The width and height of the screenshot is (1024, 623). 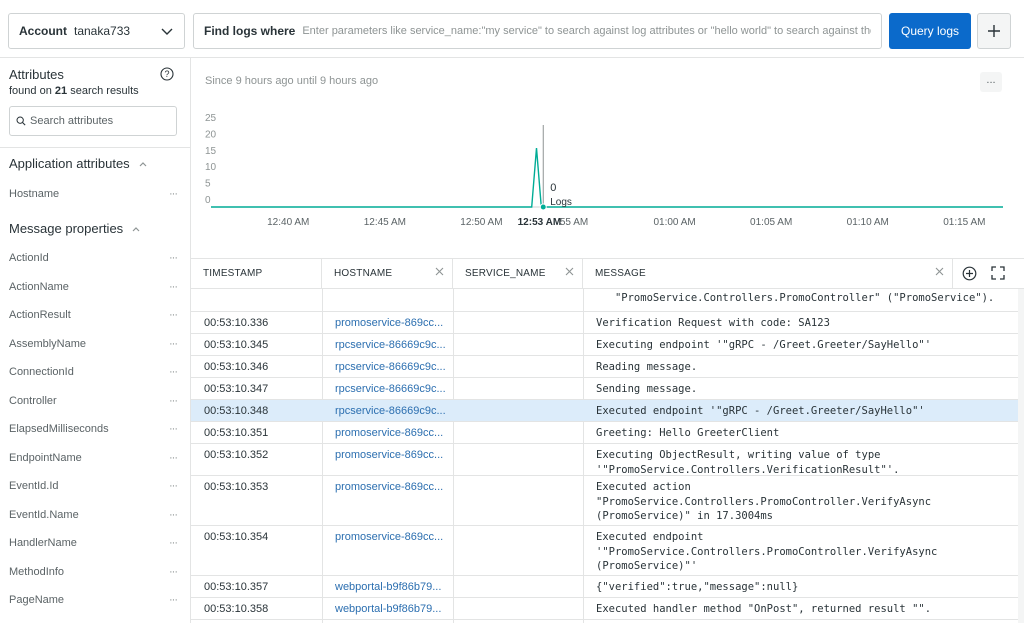 I want to click on series-line-logs, so click(x=607, y=177).